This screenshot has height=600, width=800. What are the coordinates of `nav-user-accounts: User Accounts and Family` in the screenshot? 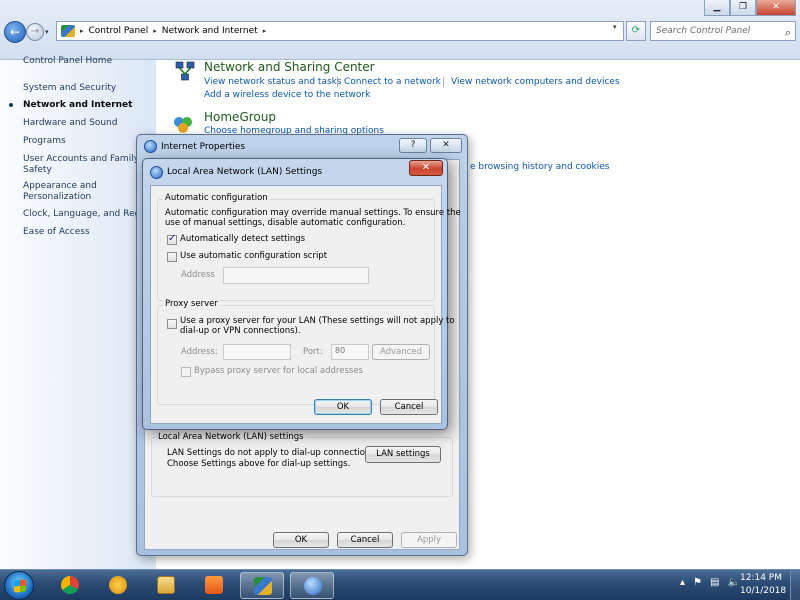 It's located at (81, 159).